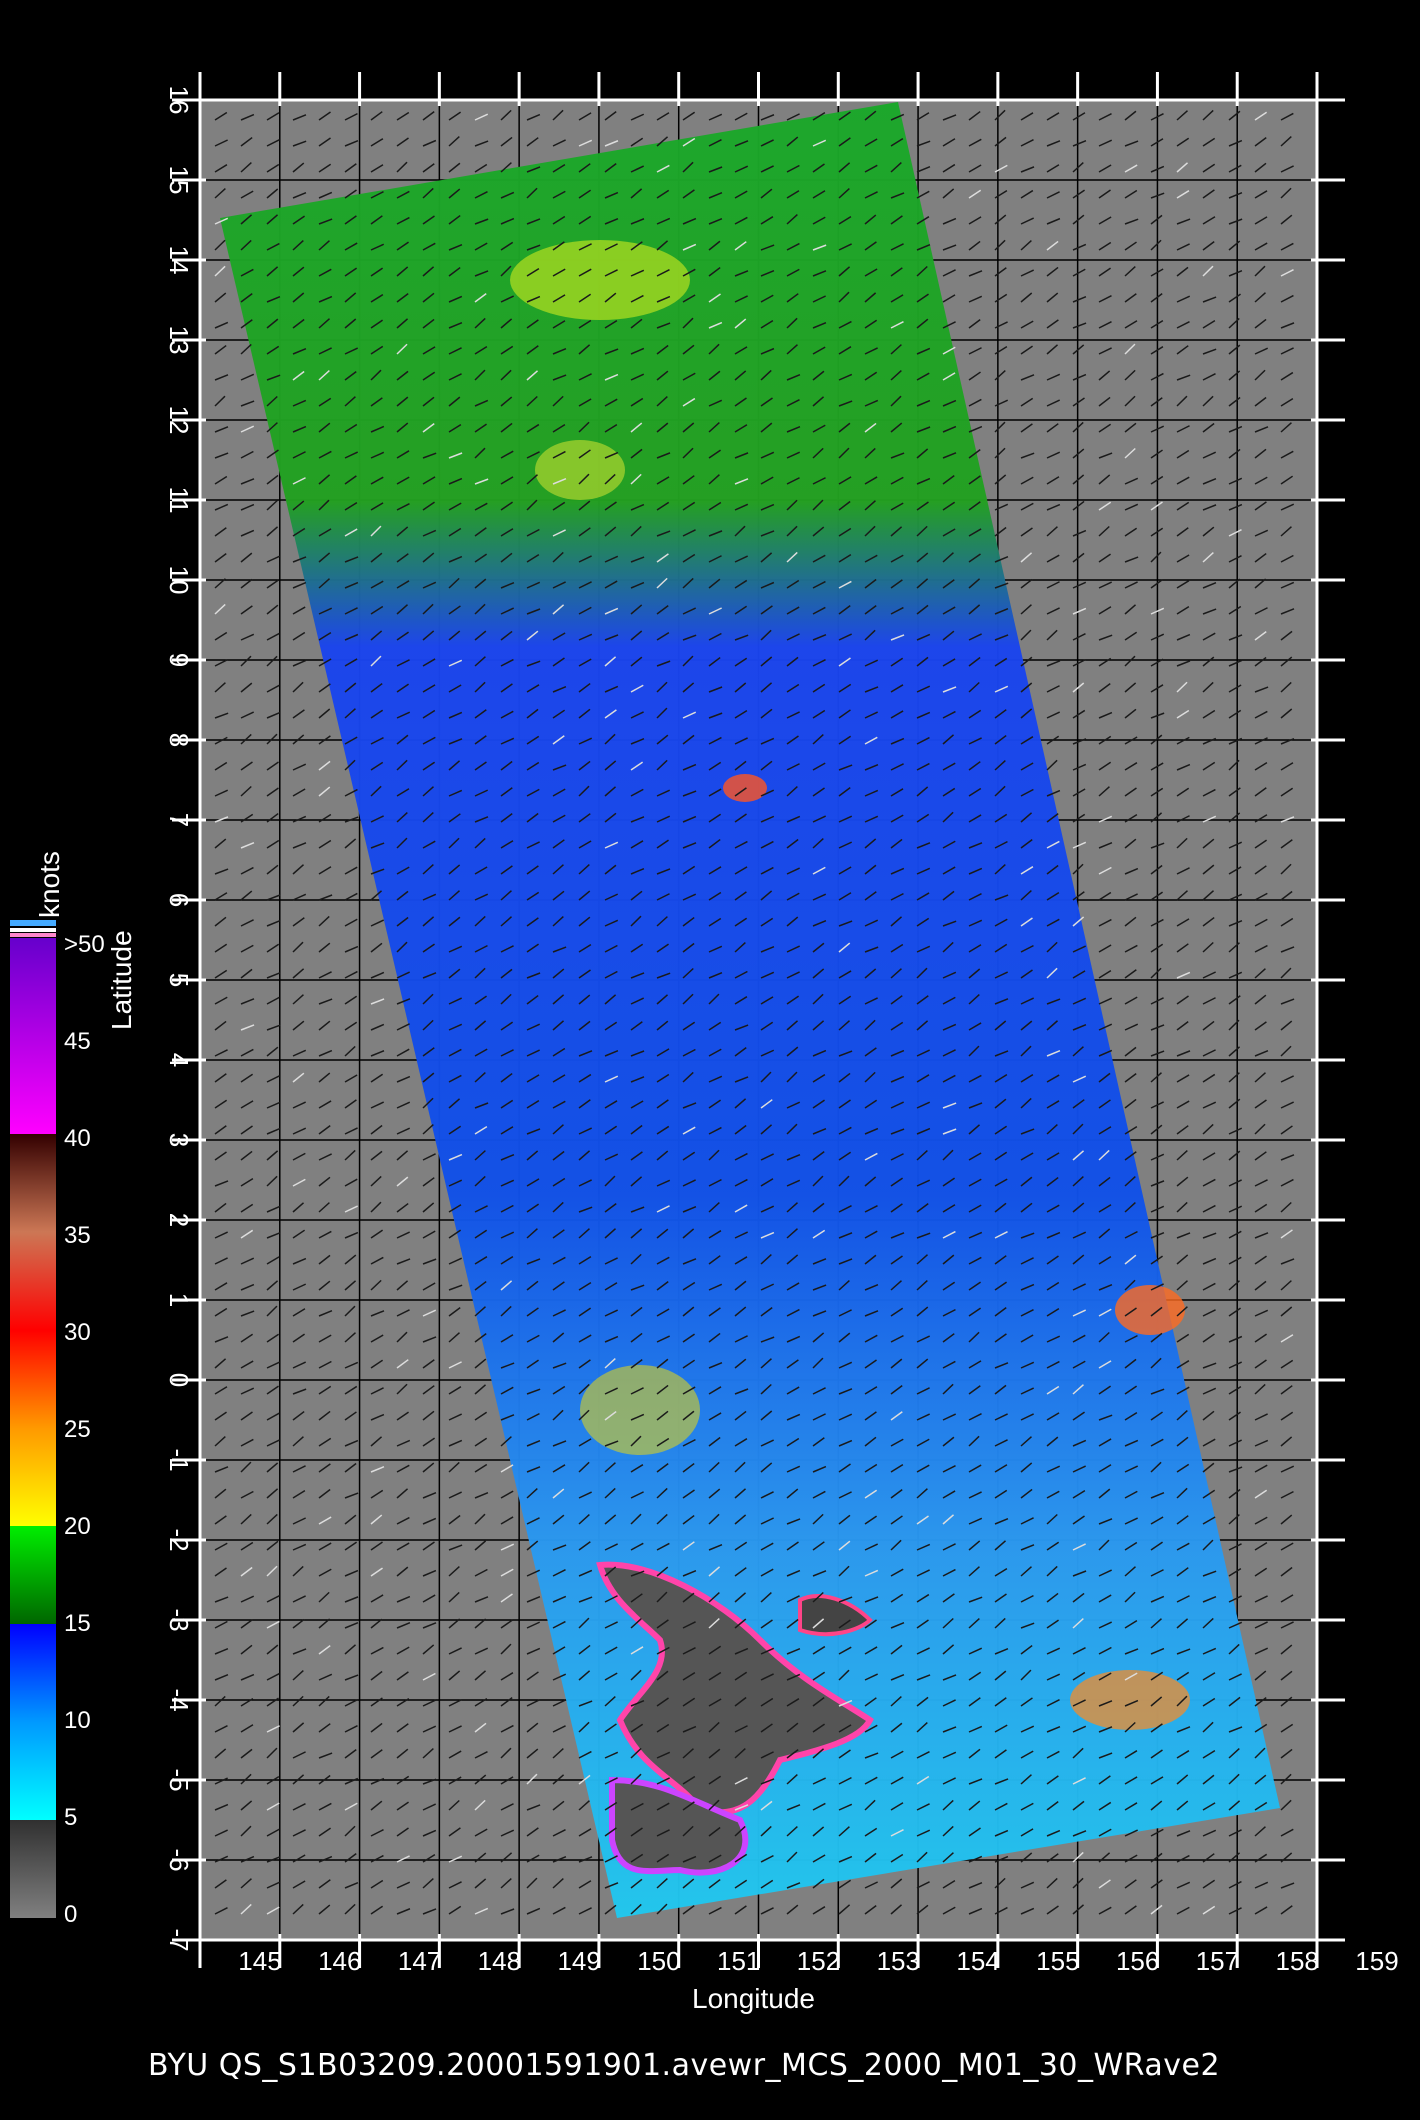 The width and height of the screenshot is (1420, 2120). What do you see at coordinates (898, 1961) in the screenshot?
I see `x-tick-label: 153` at bounding box center [898, 1961].